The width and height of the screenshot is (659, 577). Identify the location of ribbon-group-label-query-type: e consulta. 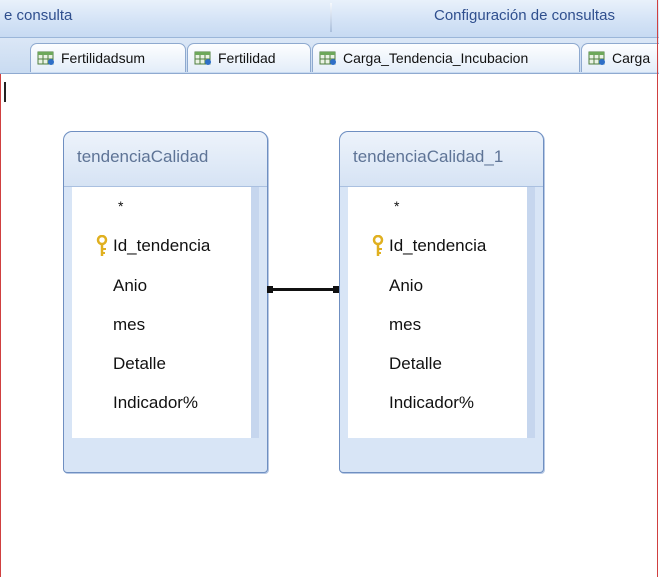
(38, 15).